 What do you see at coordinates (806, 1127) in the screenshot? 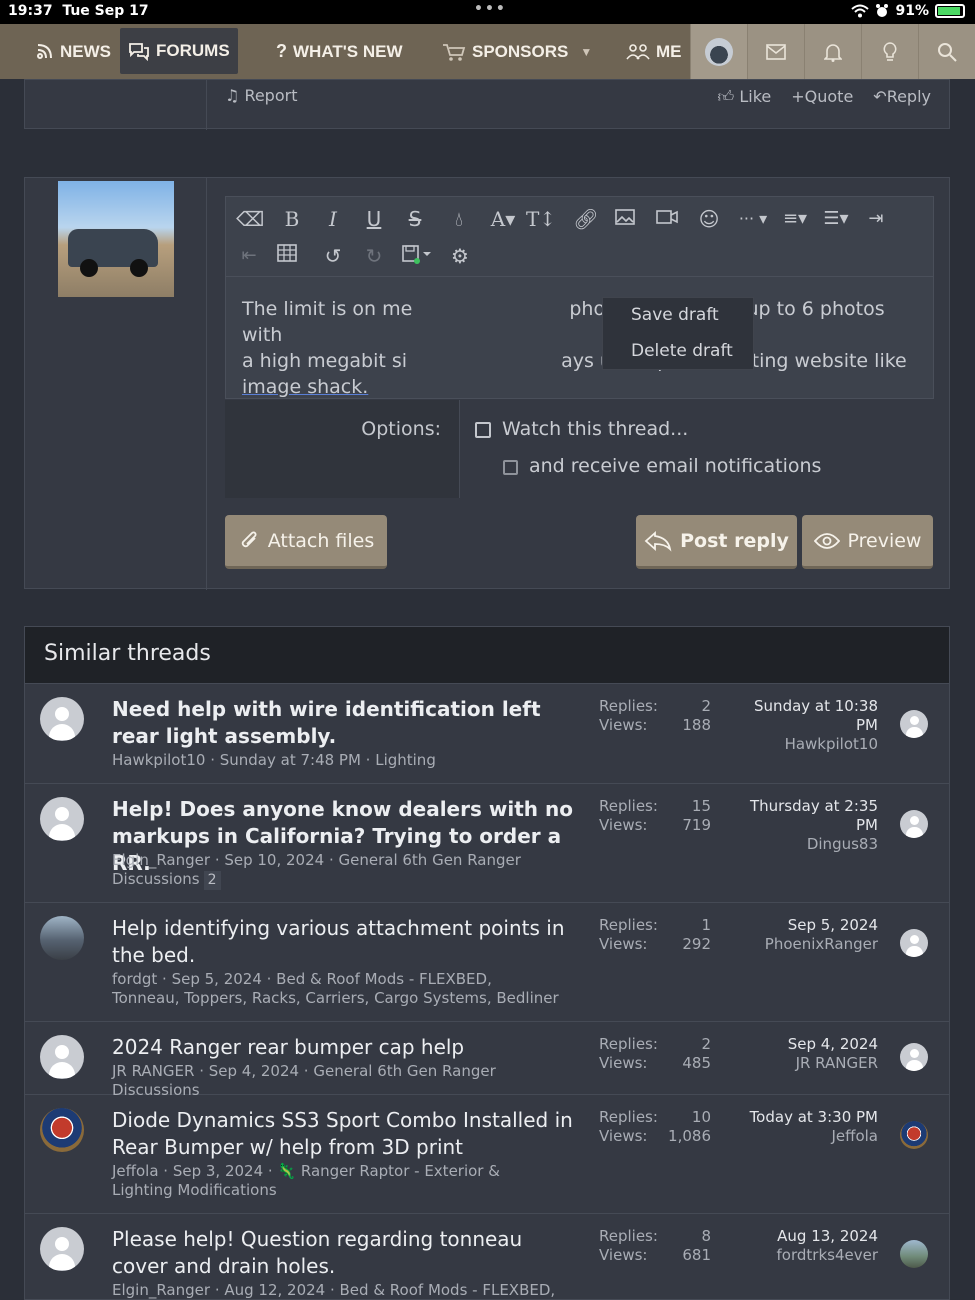
I see `thread-last-post: Today at 3:30 PM Jeffola` at bounding box center [806, 1127].